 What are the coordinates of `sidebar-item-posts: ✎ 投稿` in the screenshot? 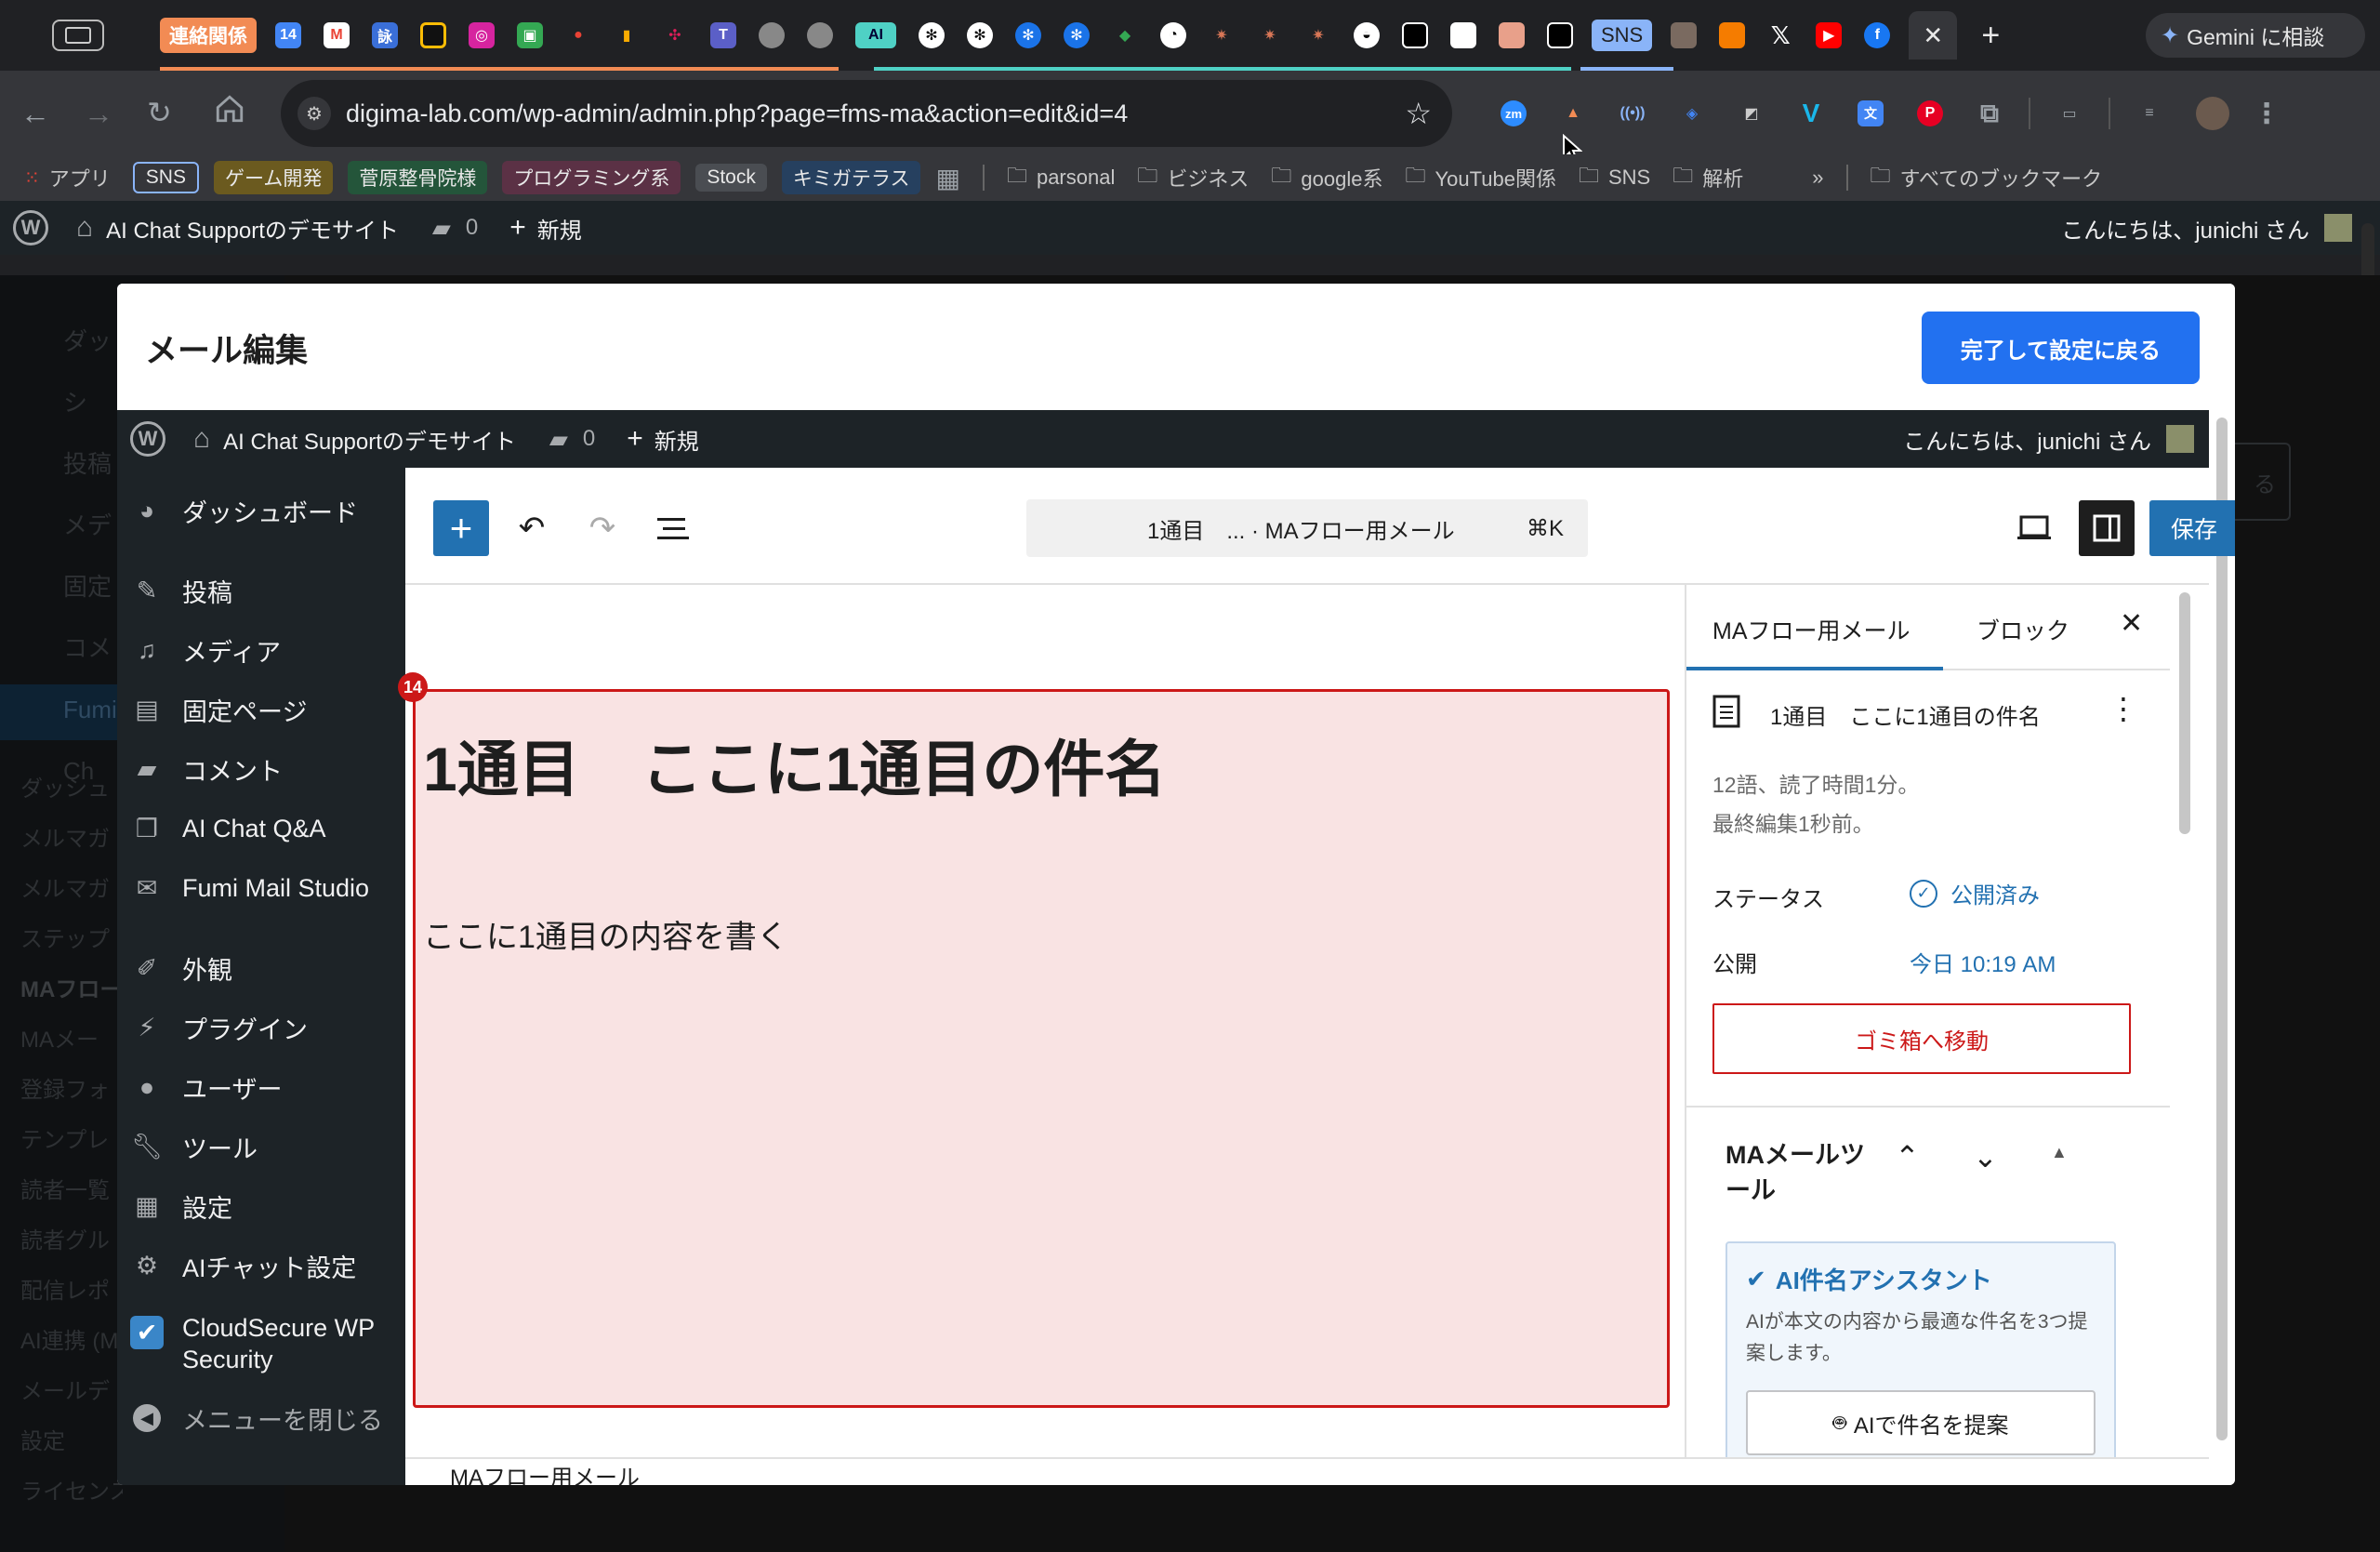 It's located at (261, 590).